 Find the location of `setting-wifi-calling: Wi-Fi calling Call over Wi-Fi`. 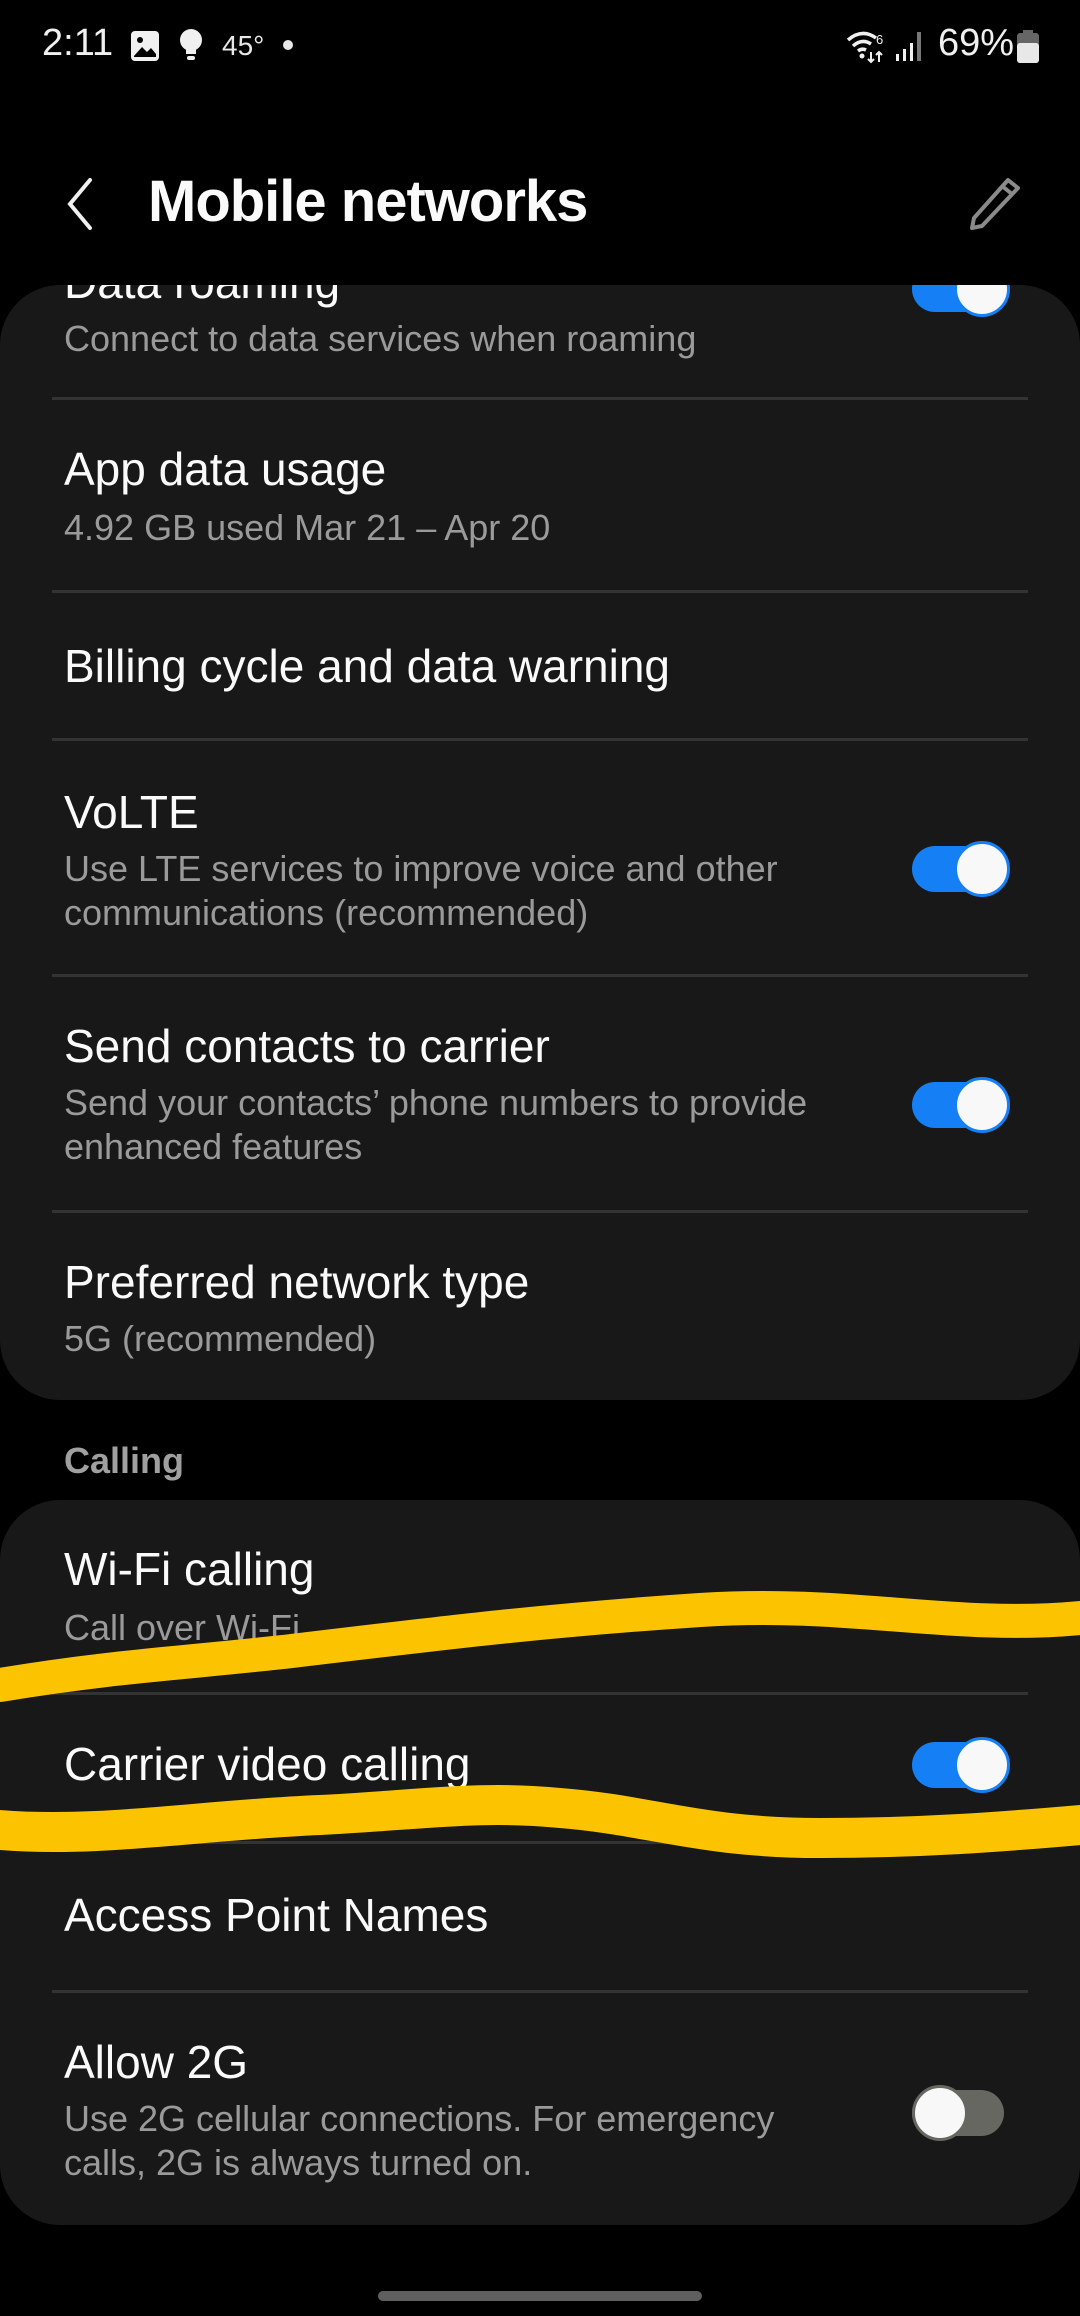

setting-wifi-calling: Wi-Fi calling Call over Wi-Fi is located at coordinates (540, 1596).